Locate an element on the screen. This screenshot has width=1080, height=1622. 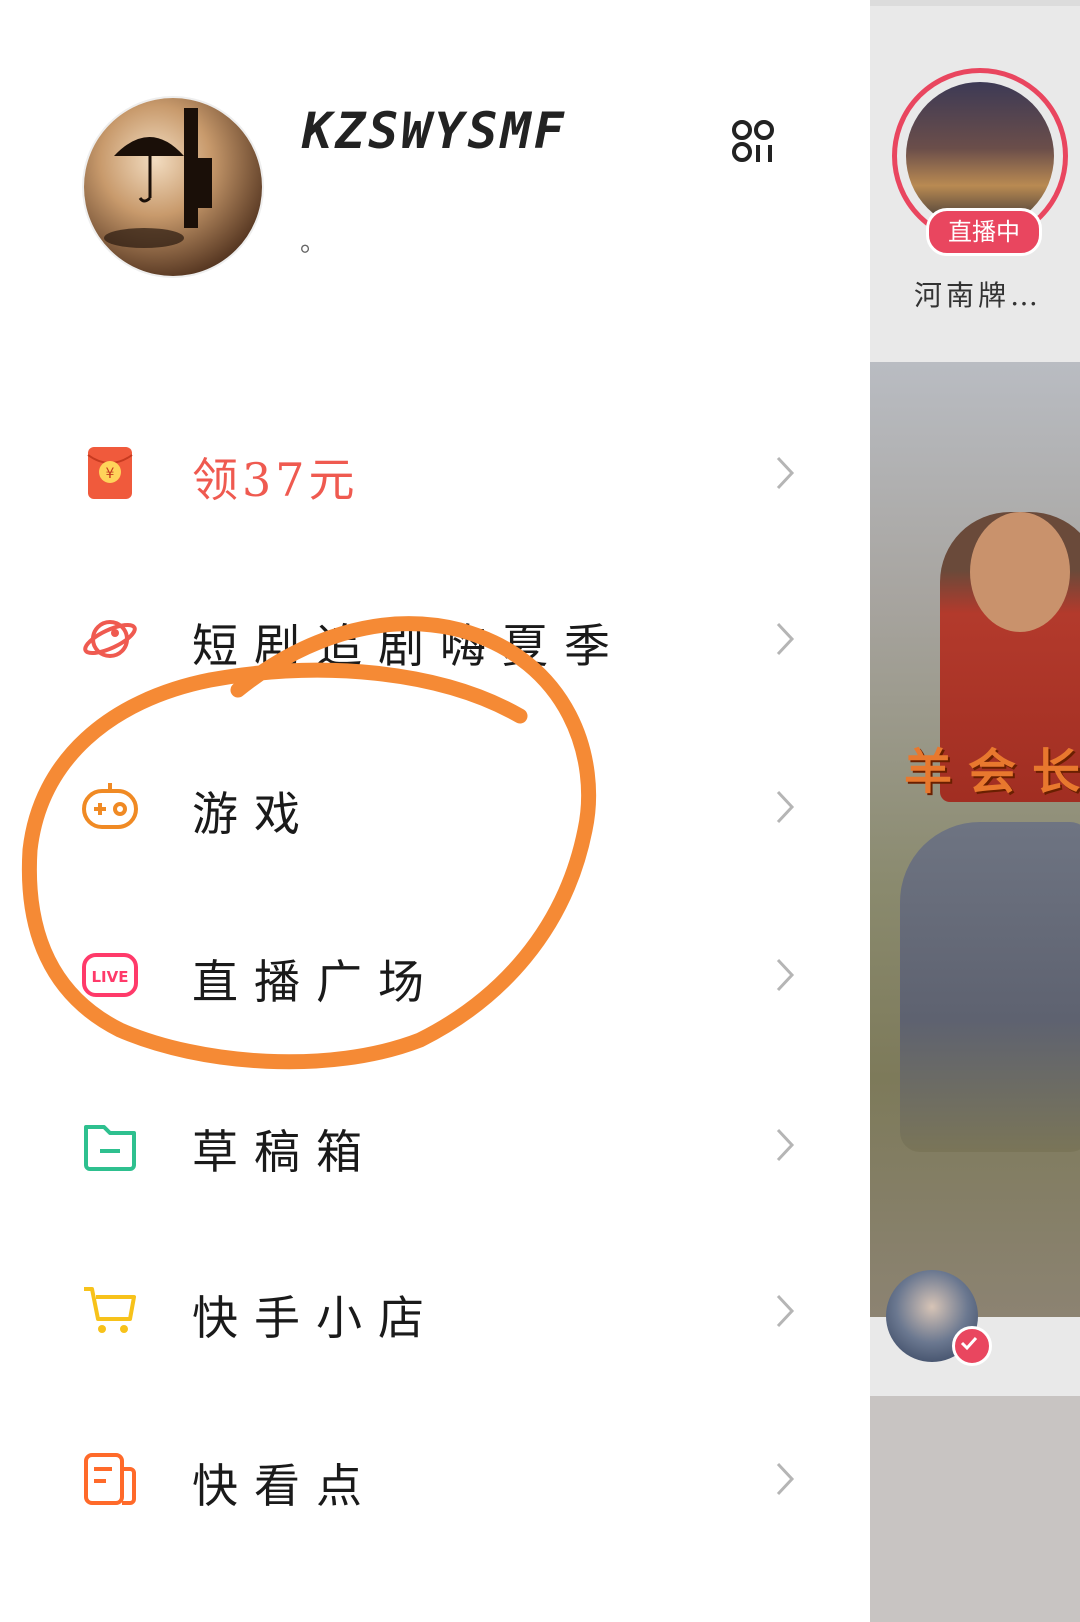
svg-text: LIVE is located at coordinates (110, 977).